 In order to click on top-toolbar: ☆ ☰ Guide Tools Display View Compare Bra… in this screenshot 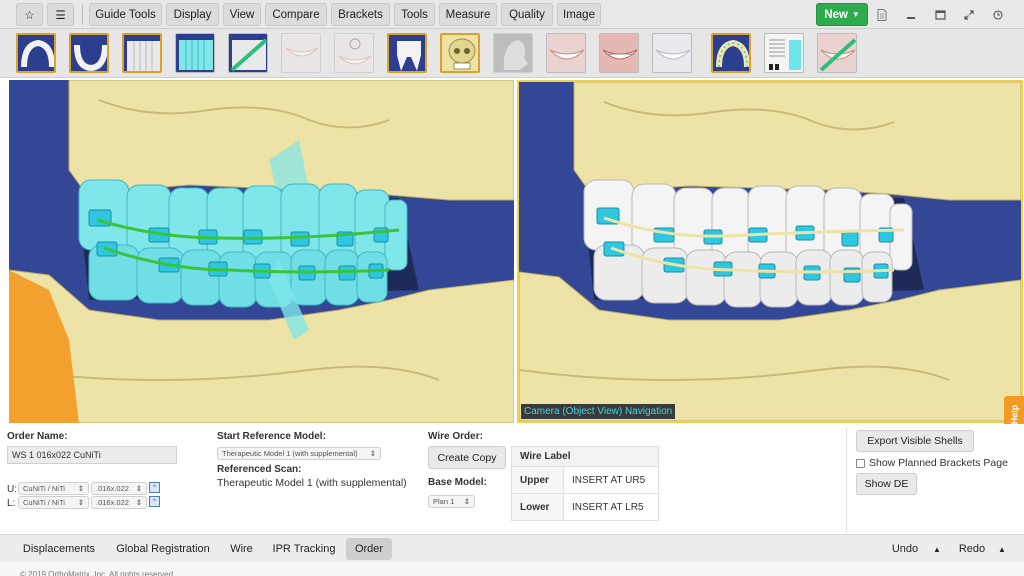, I will do `click(512, 14)`.